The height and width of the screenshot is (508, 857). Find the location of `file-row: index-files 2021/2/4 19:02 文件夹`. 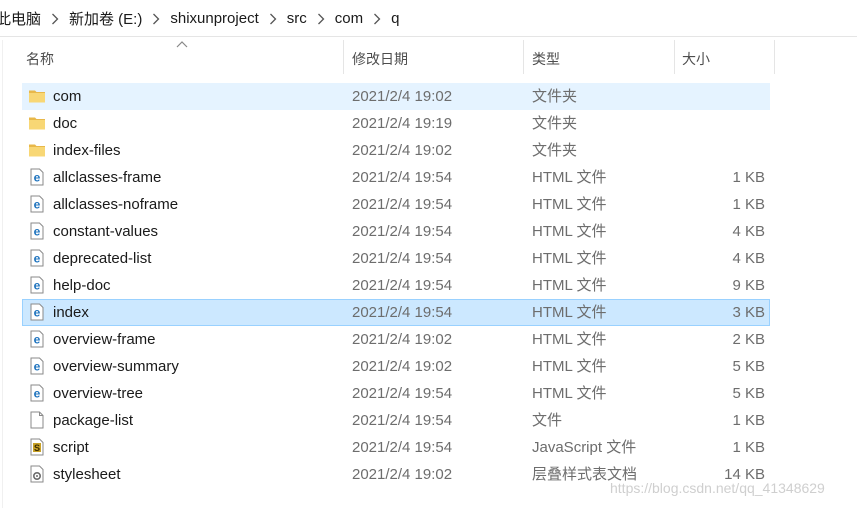

file-row: index-files 2021/2/4 19:02 文件夹 is located at coordinates (396, 150).